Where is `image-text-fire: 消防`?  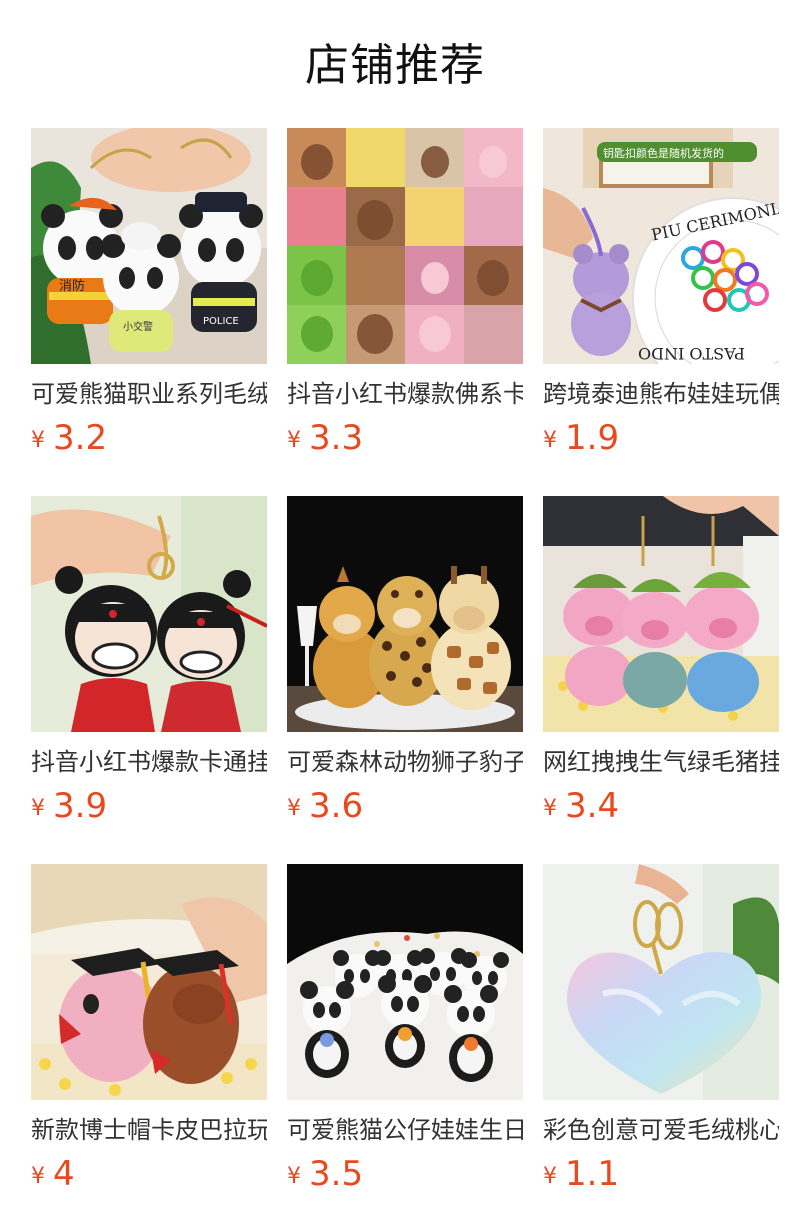
image-text-fire: 消防 is located at coordinates (72, 286).